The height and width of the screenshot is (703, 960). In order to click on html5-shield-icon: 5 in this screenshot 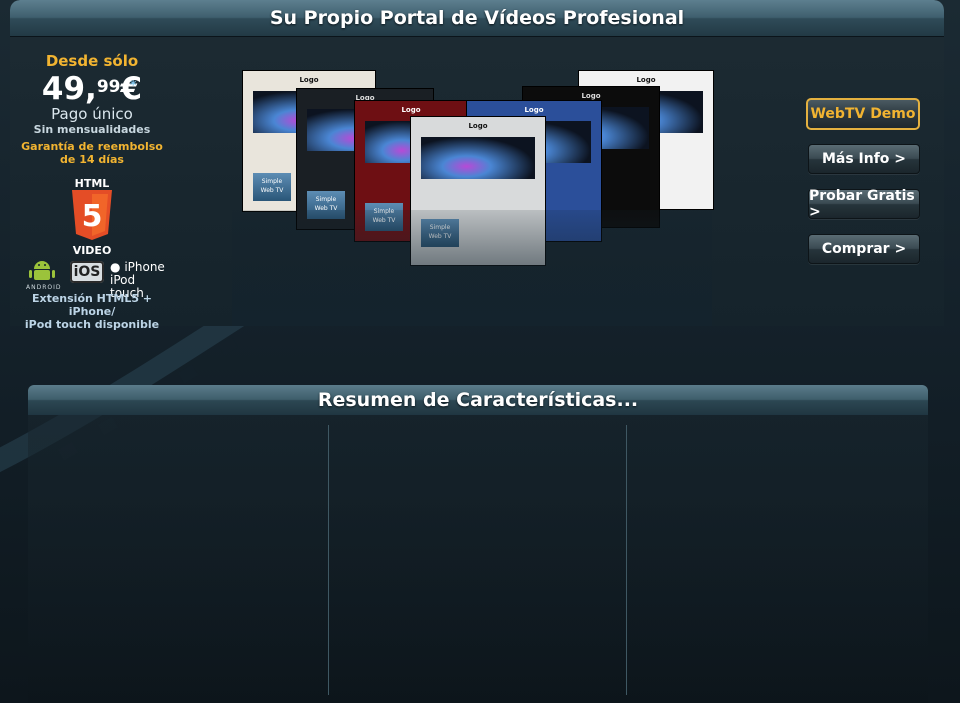, I will do `click(92, 215)`.